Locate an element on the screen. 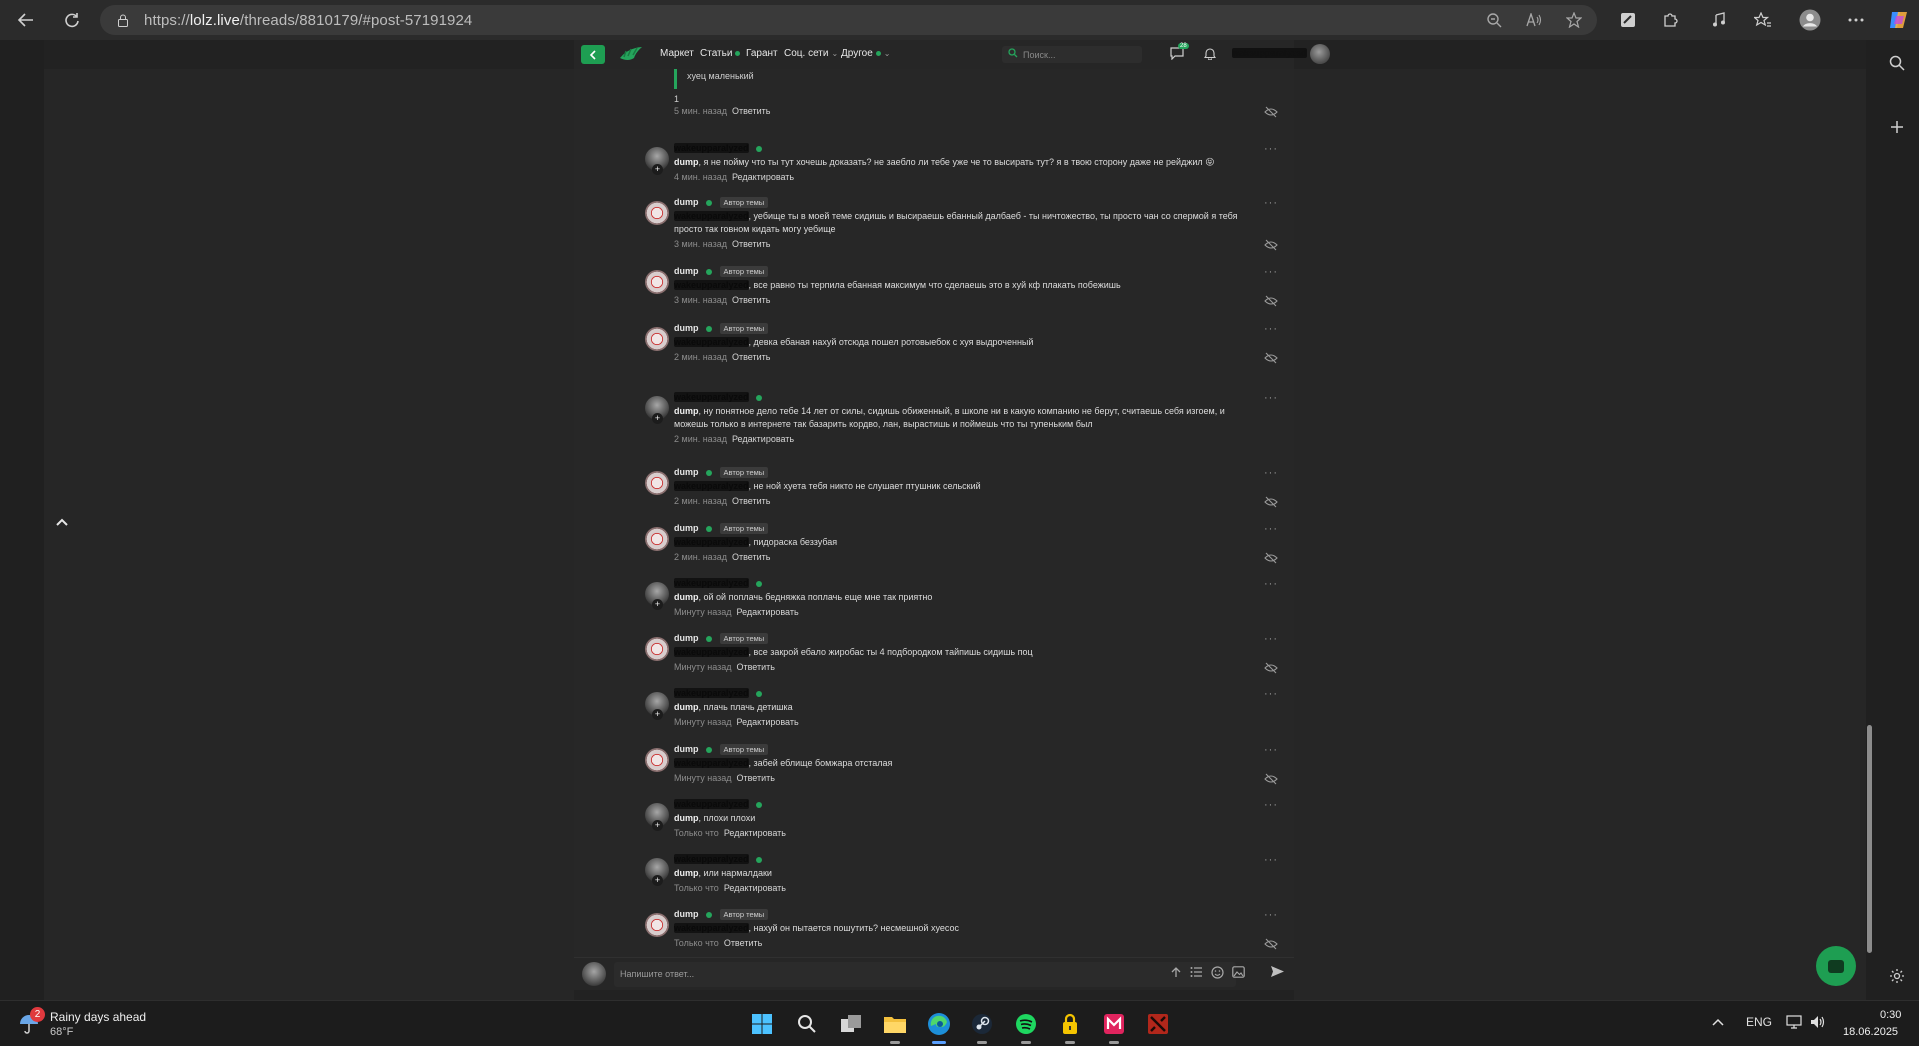 The width and height of the screenshot is (1919, 1046). steam-icon is located at coordinates (982, 1026).